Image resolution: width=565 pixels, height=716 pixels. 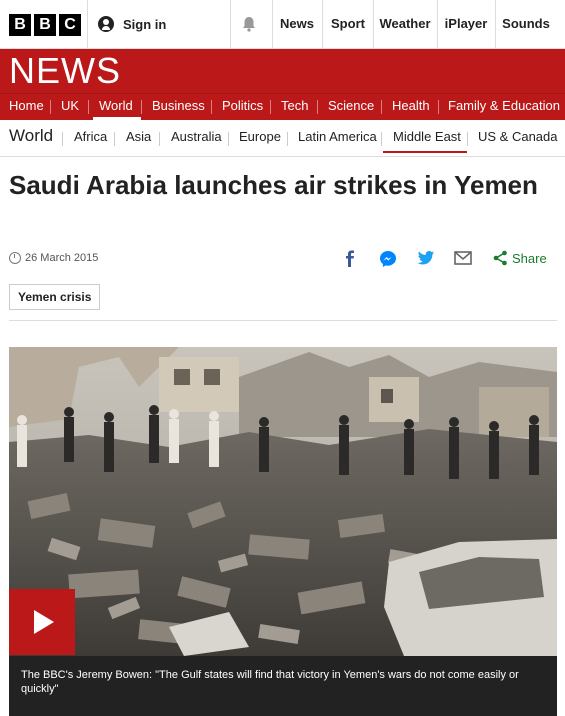 What do you see at coordinates (242, 107) in the screenshot?
I see `nav-politics: Politics` at bounding box center [242, 107].